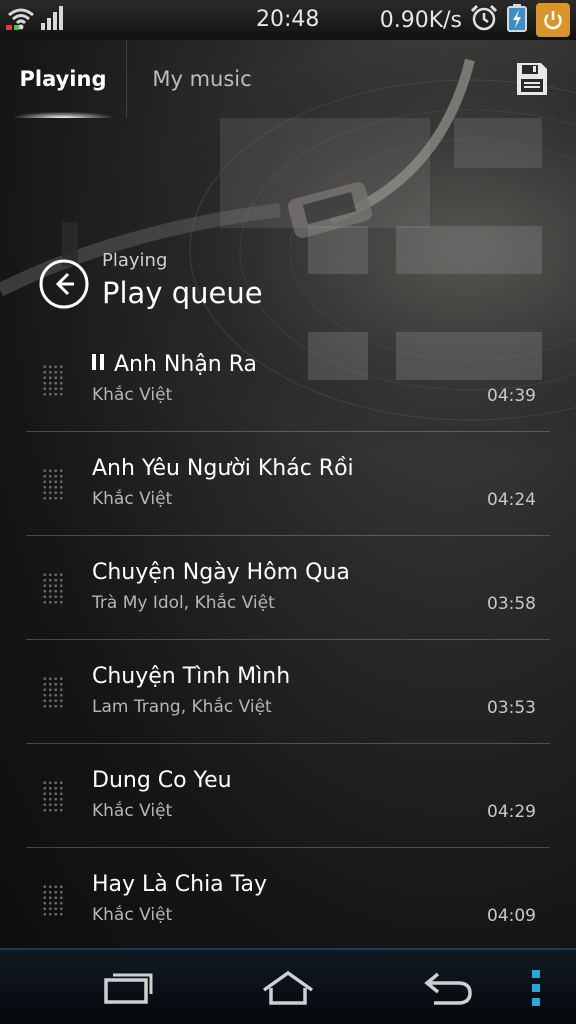 The width and height of the screenshot is (576, 1024). I want to click on tab-my-music: My music, so click(202, 79).